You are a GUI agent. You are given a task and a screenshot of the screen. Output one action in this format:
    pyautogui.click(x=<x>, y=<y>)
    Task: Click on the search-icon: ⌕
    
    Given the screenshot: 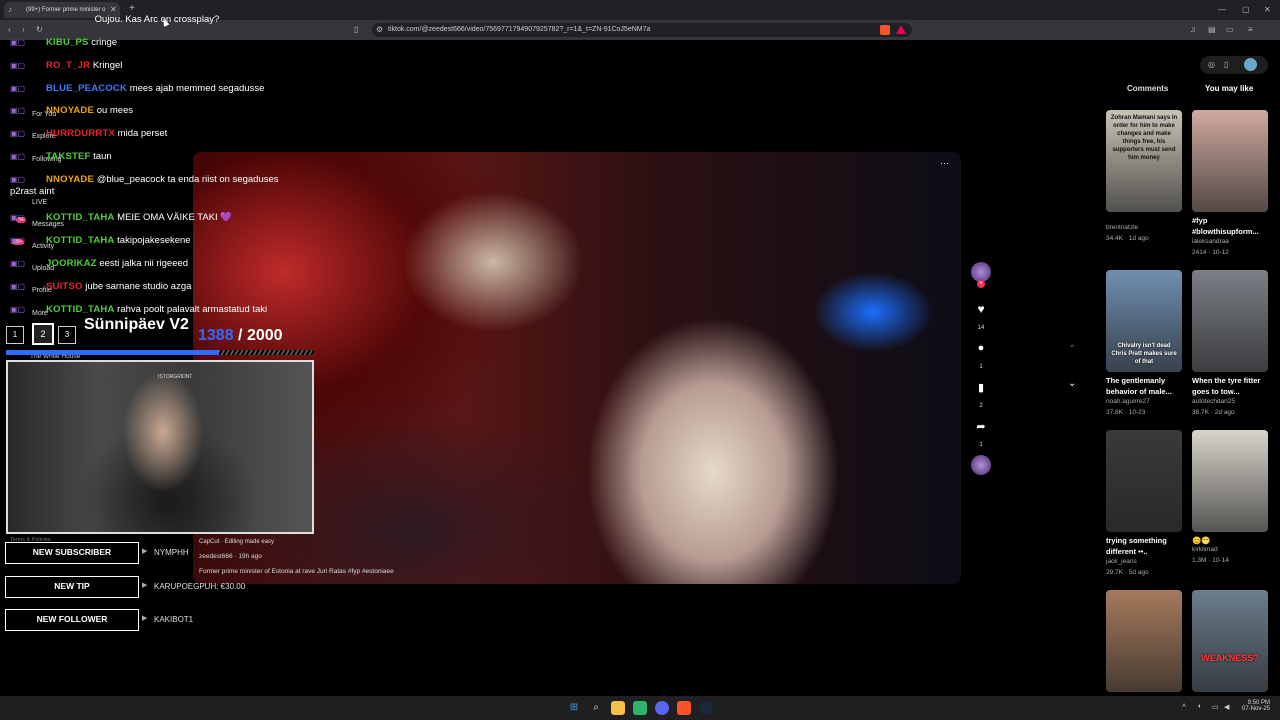 What is the action you would take?
    pyautogui.click(x=596, y=708)
    